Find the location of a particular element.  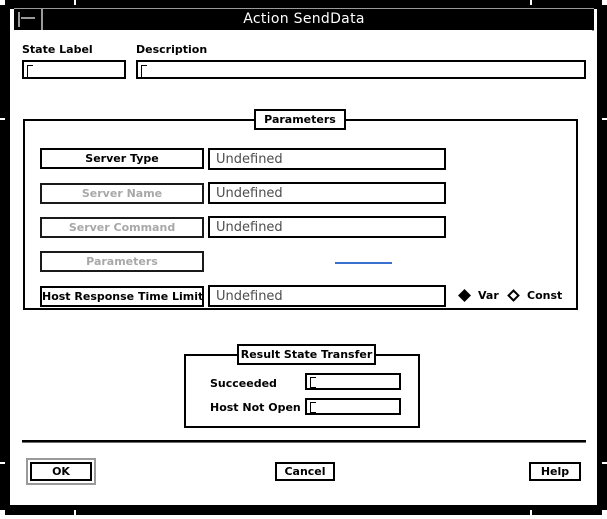

param-label-parameters: Parameters is located at coordinates (122, 261).